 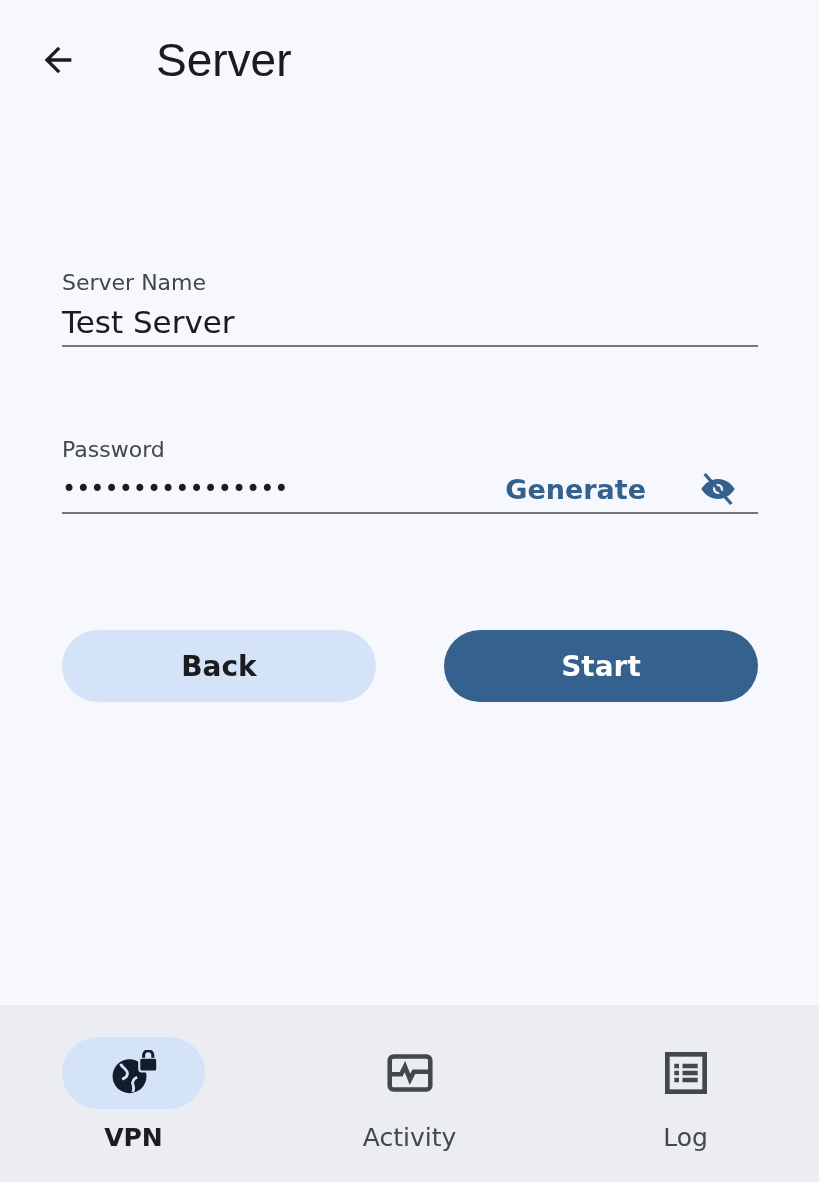 What do you see at coordinates (224, 60) in the screenshot?
I see `screen-title: Server` at bounding box center [224, 60].